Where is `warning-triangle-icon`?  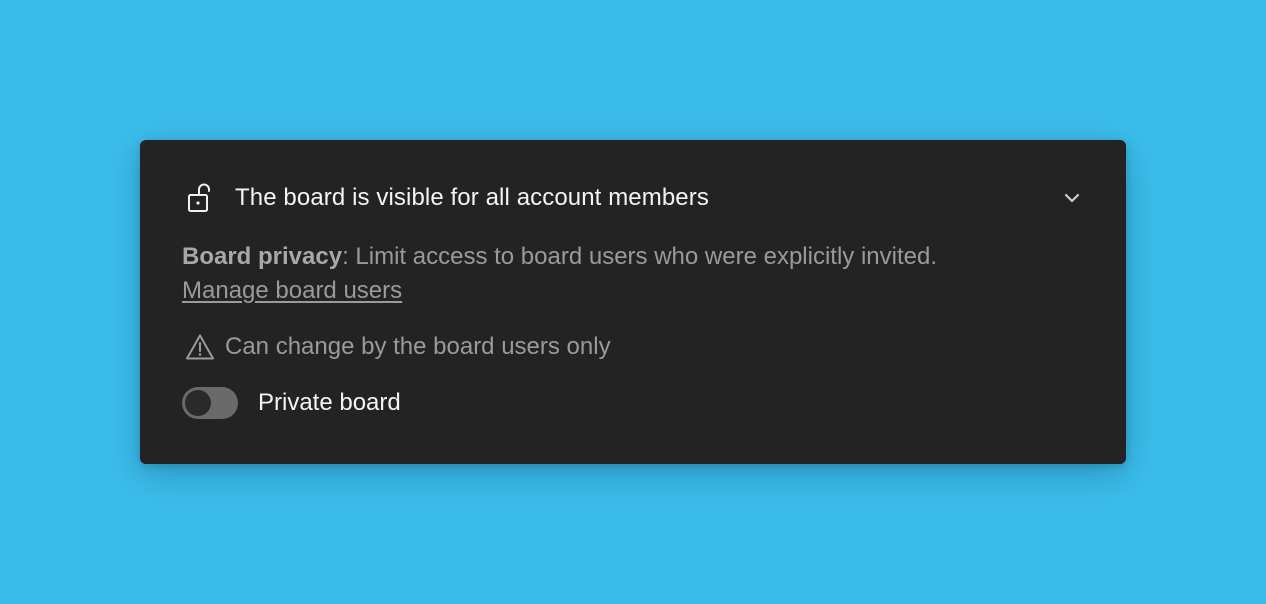
warning-triangle-icon is located at coordinates (200, 347).